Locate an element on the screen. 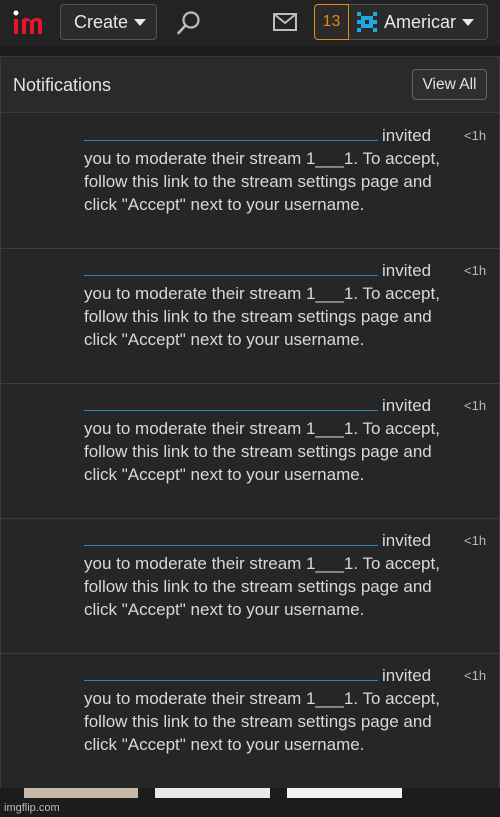 This screenshot has width=500, height=817. imgflip-watermark: imgflip.com is located at coordinates (32, 808).